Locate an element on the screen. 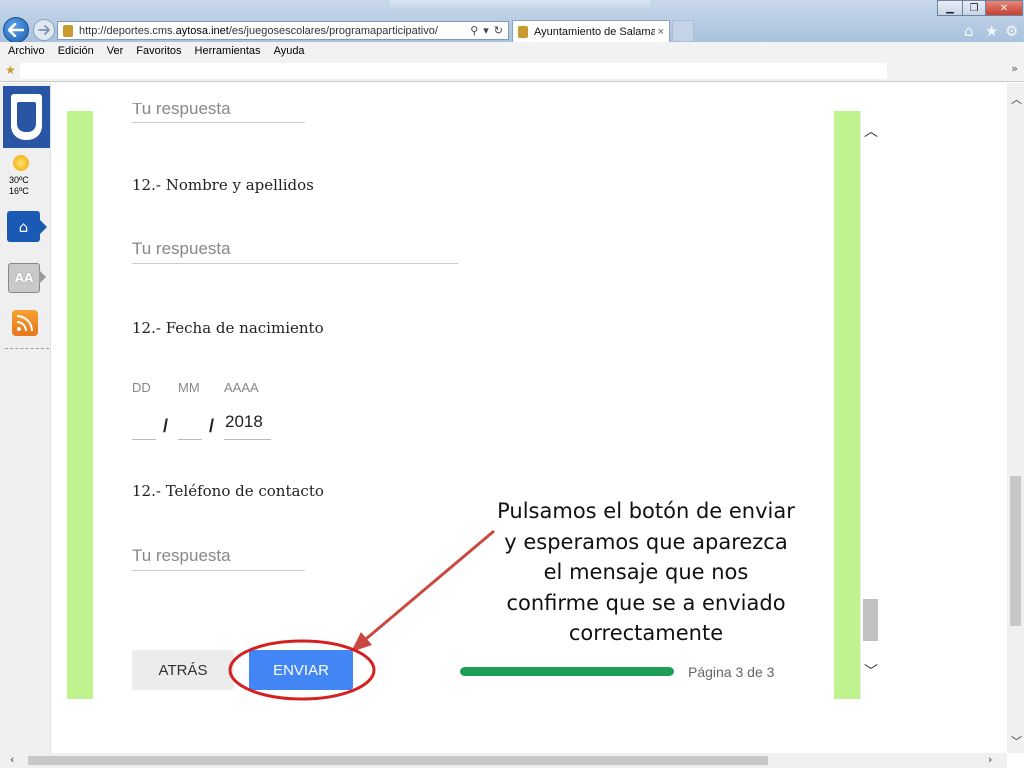 Image resolution: width=1024 pixels, height=768 pixels. font-button-tip is located at coordinates (42, 277).